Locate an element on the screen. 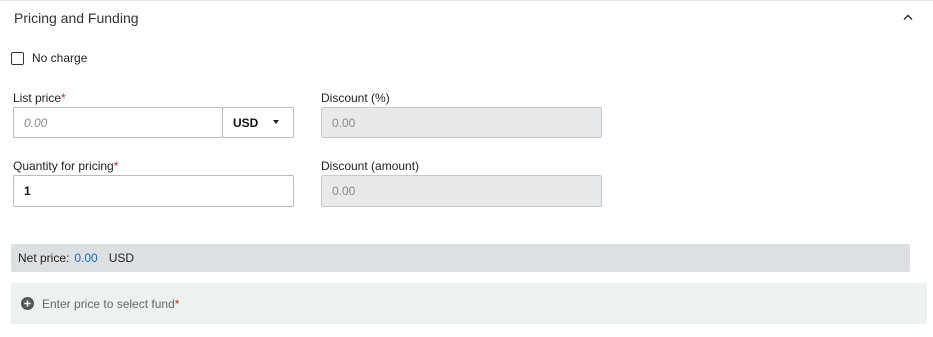 The image size is (933, 337). net-price-value: 0.00 is located at coordinates (86, 258).